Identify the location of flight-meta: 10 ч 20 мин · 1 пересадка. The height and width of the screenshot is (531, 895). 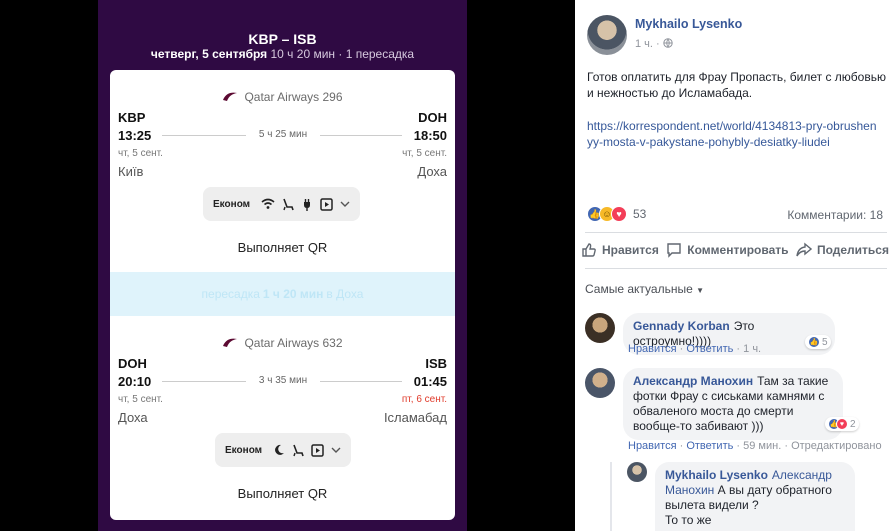
(342, 54).